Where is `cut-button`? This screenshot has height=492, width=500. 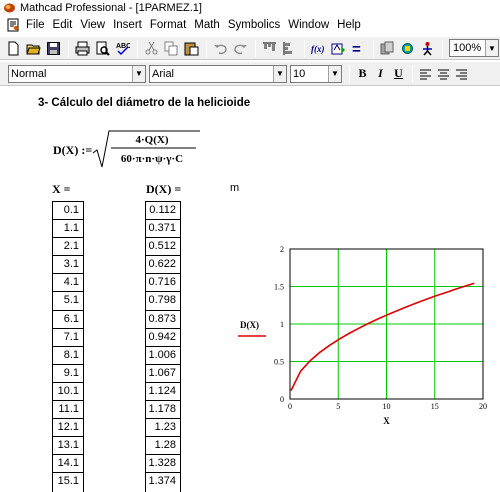 cut-button is located at coordinates (151, 48).